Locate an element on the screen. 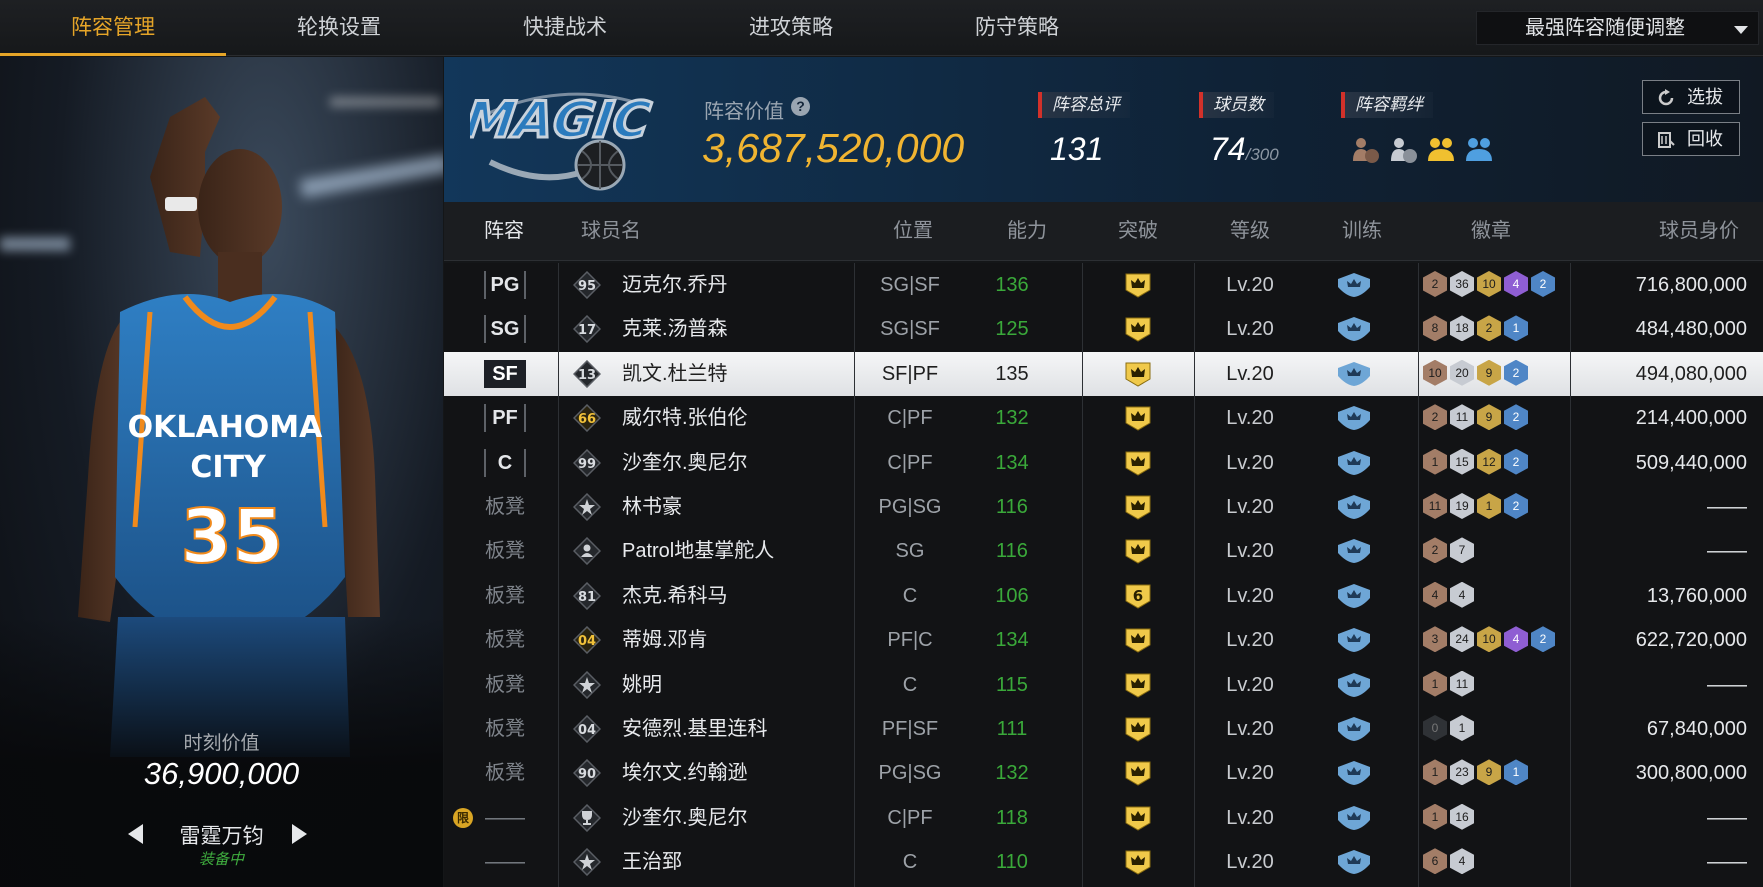  lineup-slot: SG is located at coordinates (505, 329).